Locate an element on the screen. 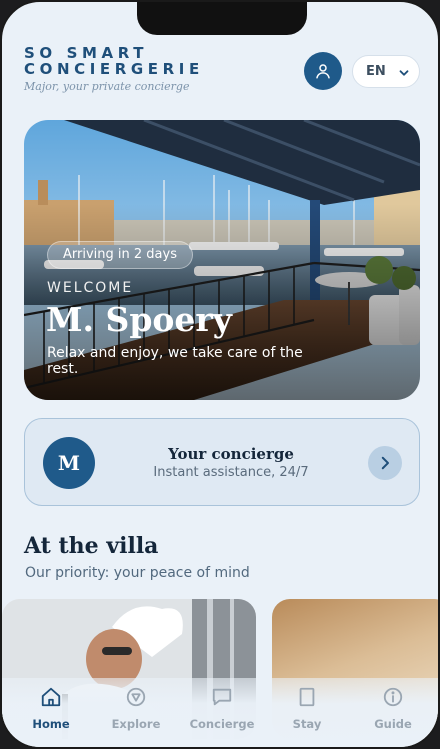 The image size is (440, 749). arrival-badge: Arriving in 2 days is located at coordinates (120, 255).